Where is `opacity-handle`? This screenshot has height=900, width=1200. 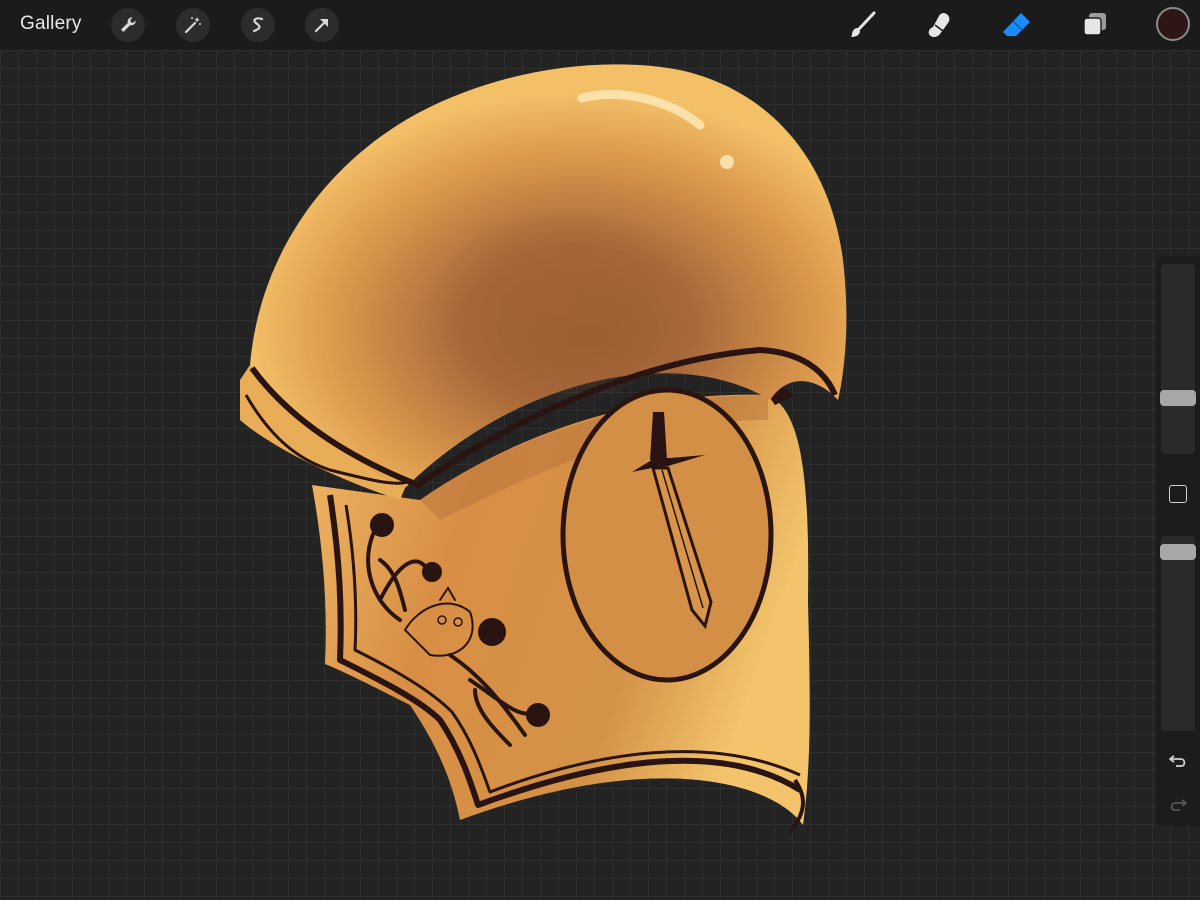
opacity-handle is located at coordinates (1178, 552).